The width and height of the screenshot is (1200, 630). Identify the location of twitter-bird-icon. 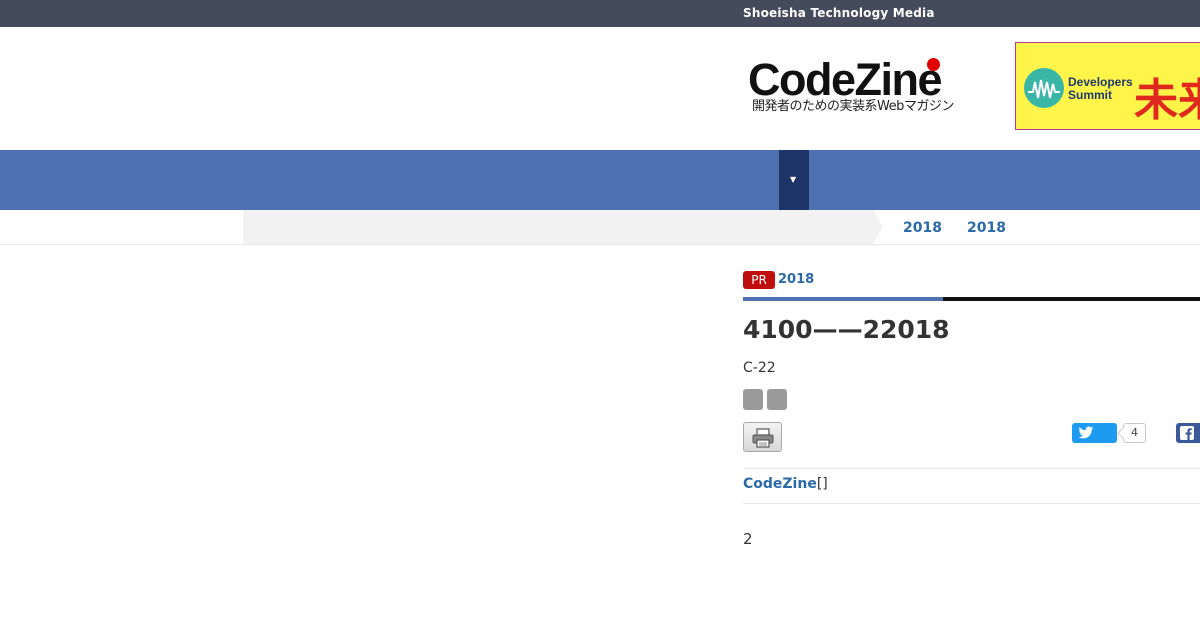
(1086, 432).